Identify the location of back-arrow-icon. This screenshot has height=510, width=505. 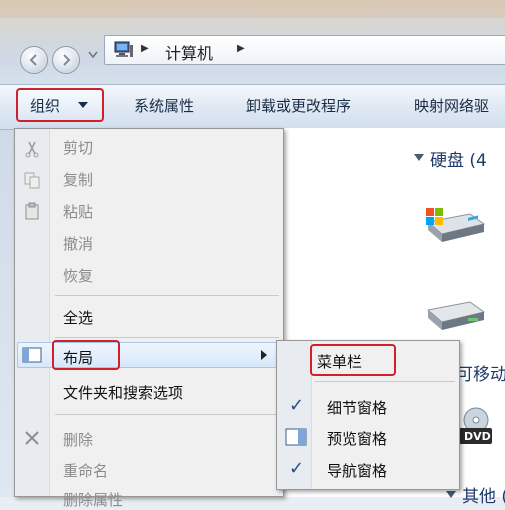
(33, 60).